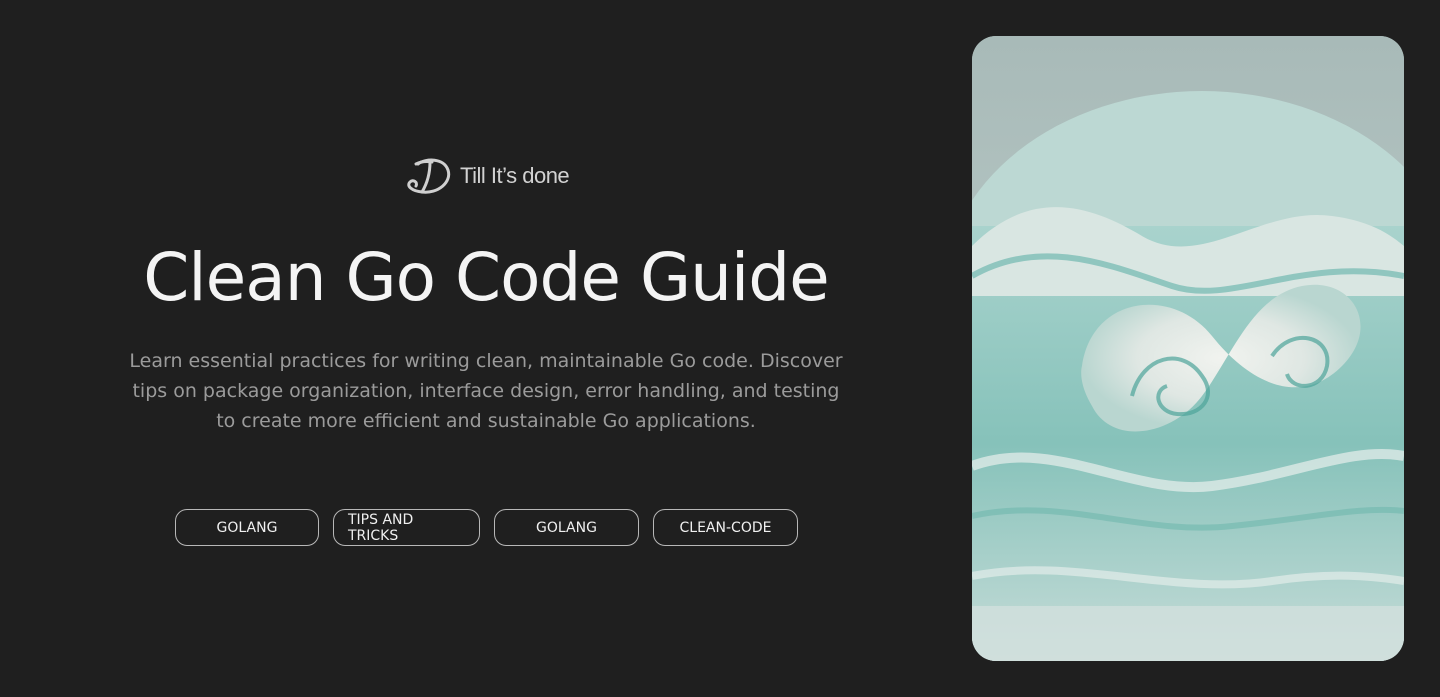  I want to click on tag-tips-and-tricks: TIPS AND TRICKS, so click(406, 527).